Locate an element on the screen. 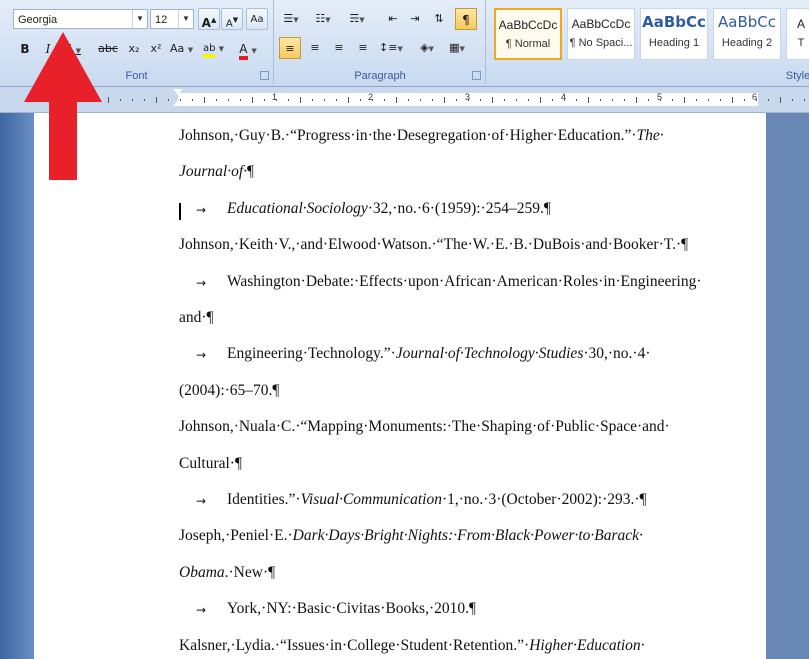 This screenshot has width=809, height=659. text-cursor is located at coordinates (180, 211).